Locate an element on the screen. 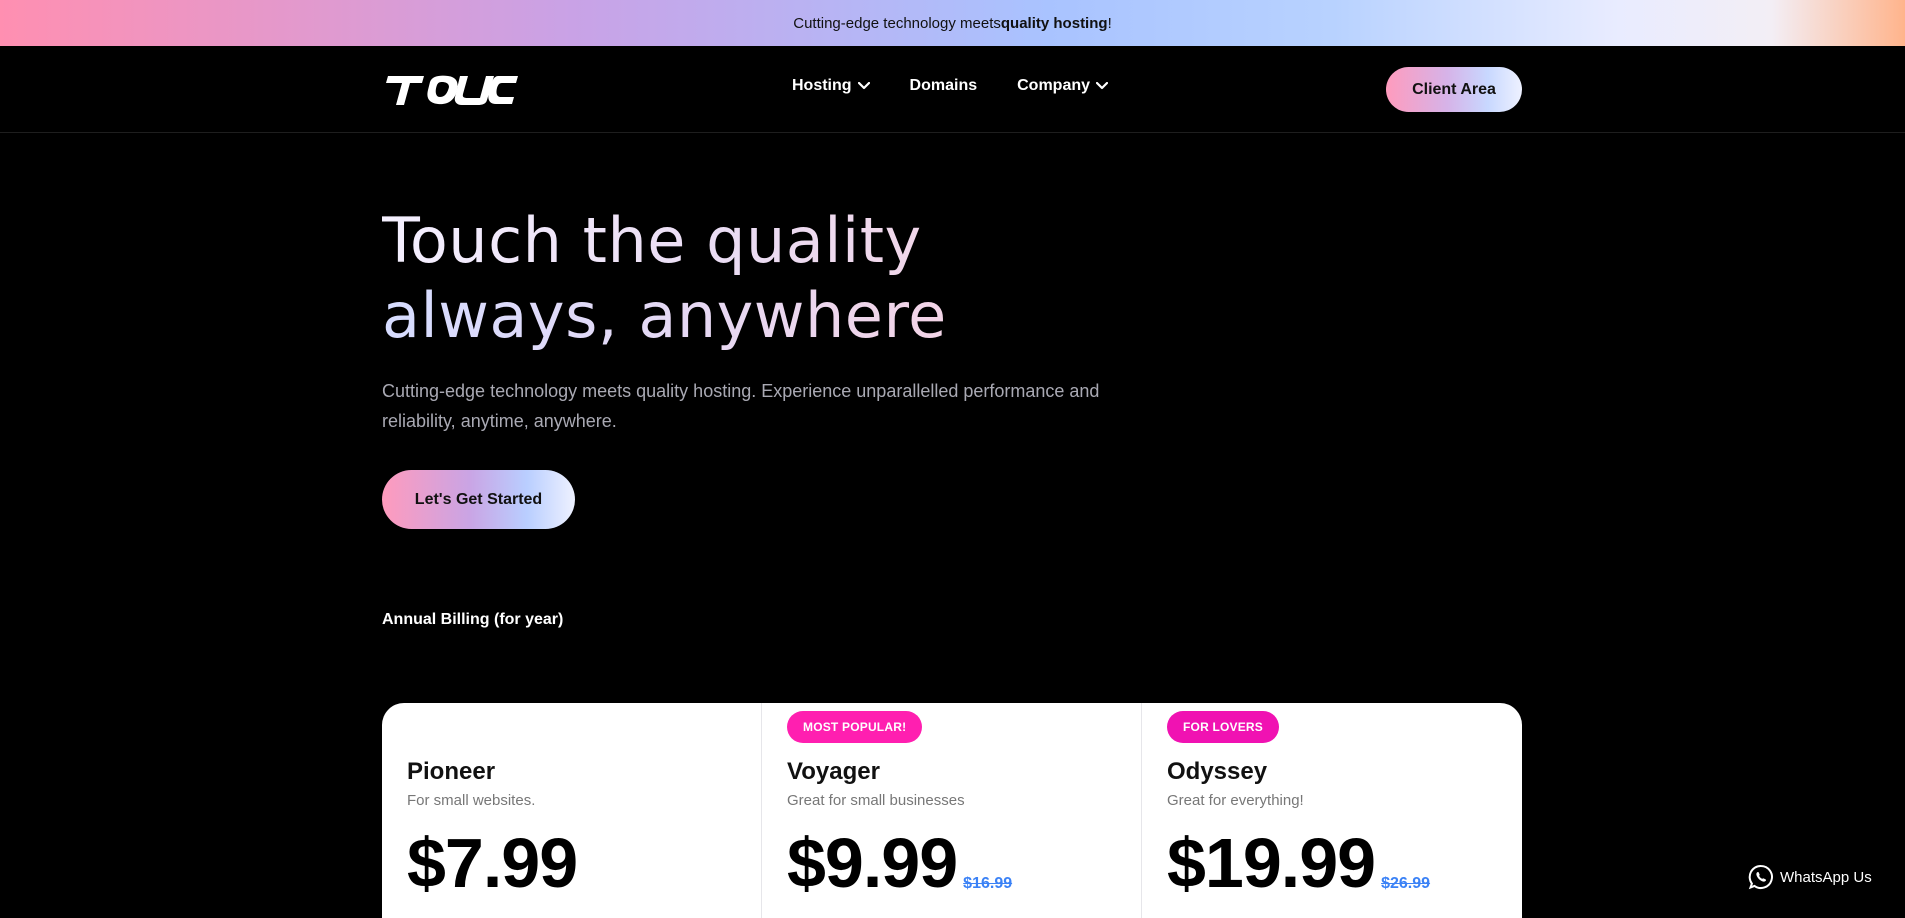  whatsapp-button: WhatsApp Us is located at coordinates (1810, 877).